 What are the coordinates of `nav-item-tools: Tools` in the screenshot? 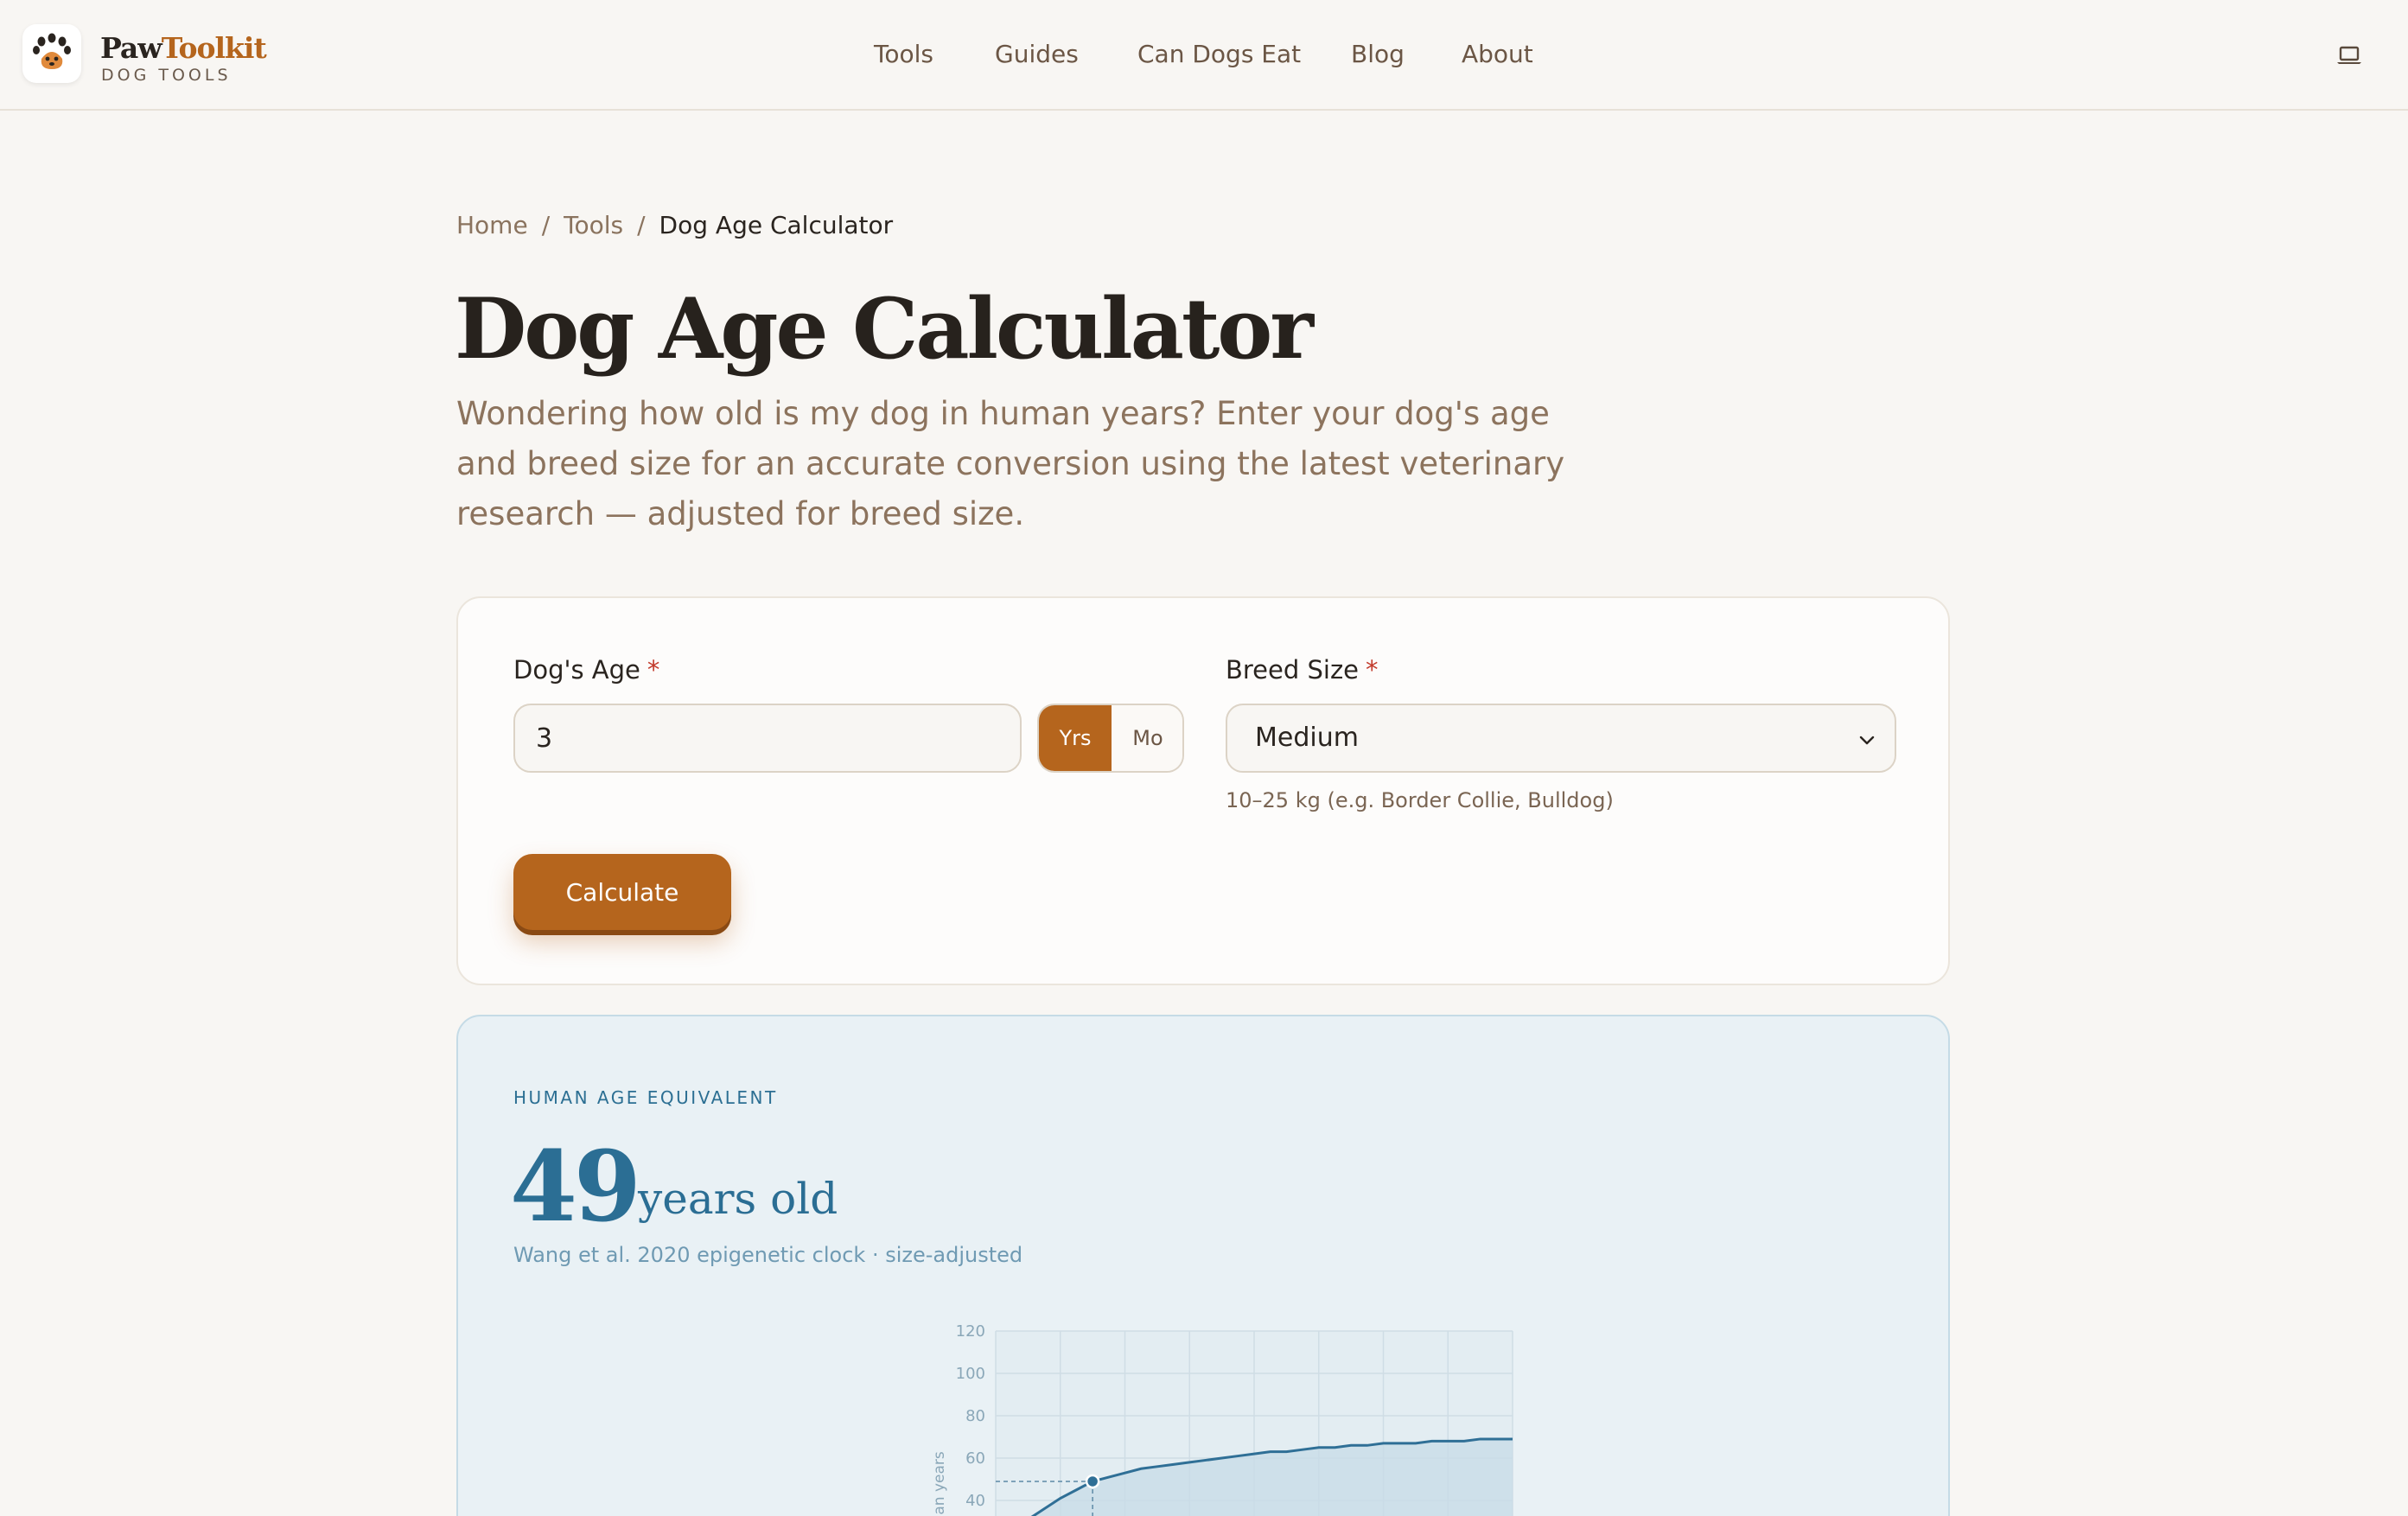 It's located at (903, 54).